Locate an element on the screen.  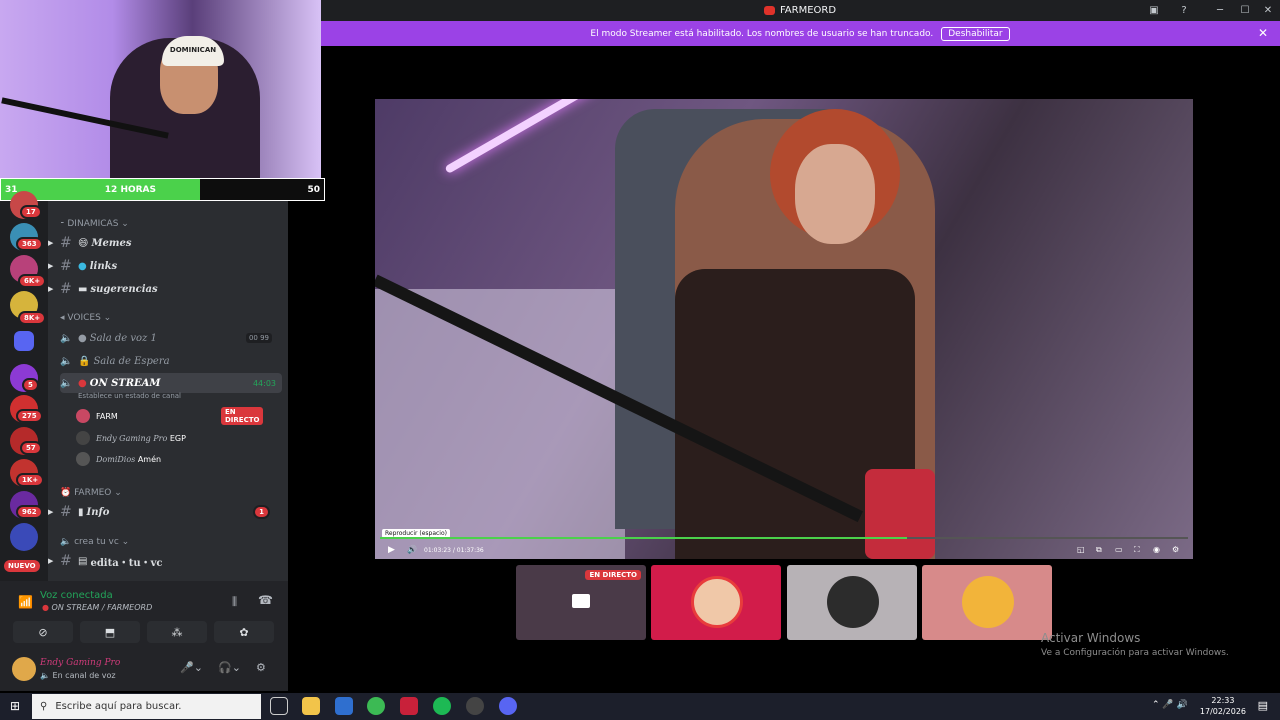
progress-label: 12 HORAS is located at coordinates (130, 189).